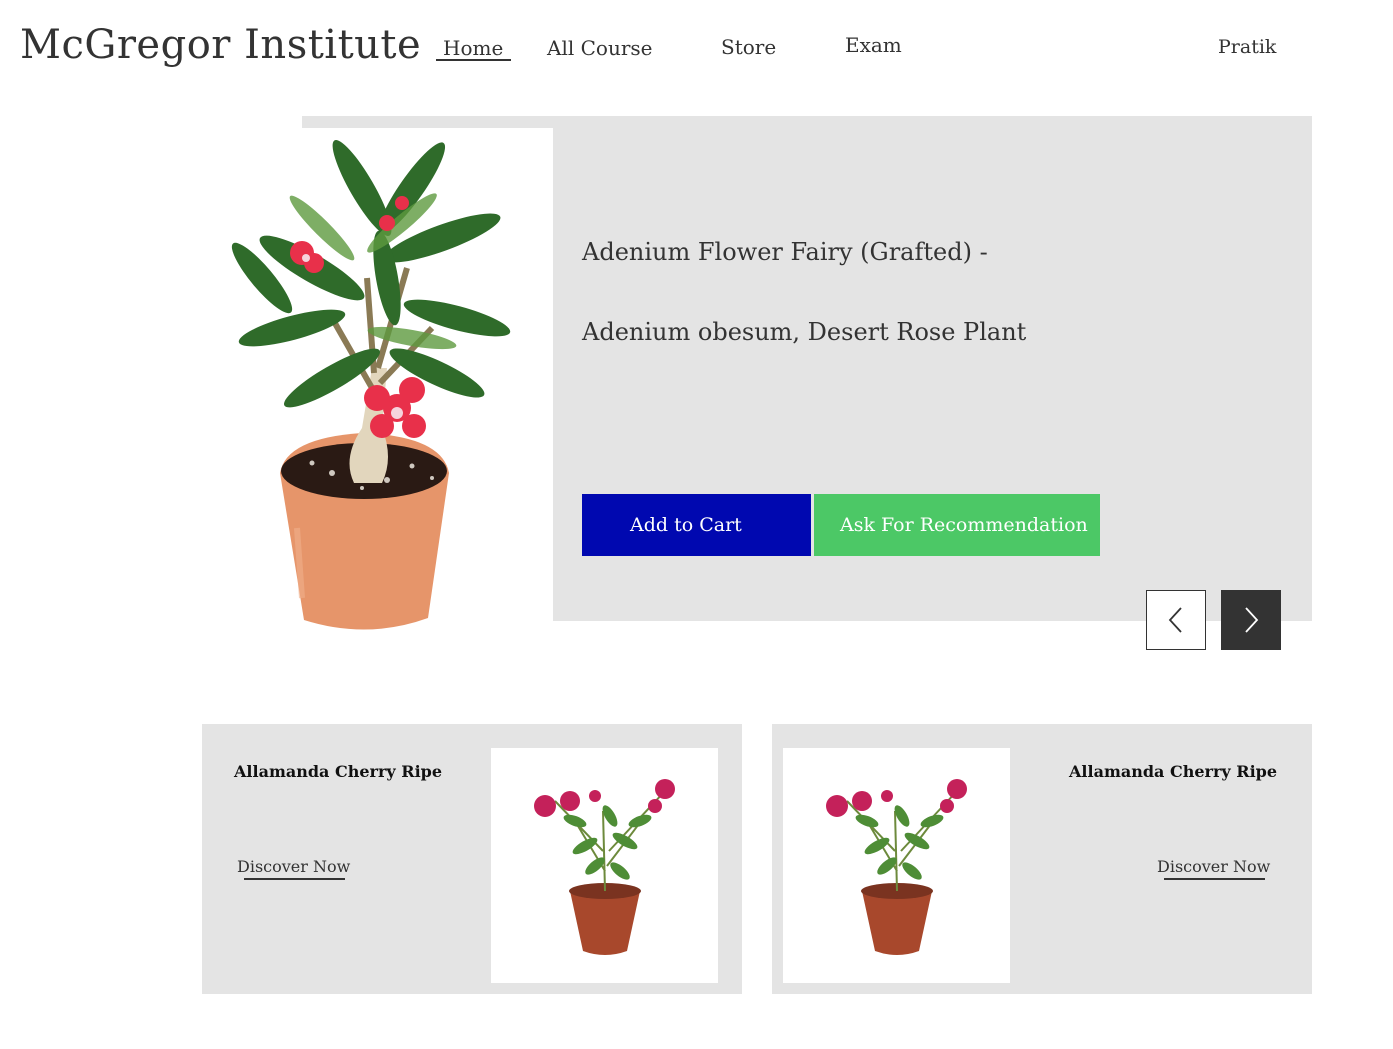  I want to click on nav-exam: Exam, so click(873, 45).